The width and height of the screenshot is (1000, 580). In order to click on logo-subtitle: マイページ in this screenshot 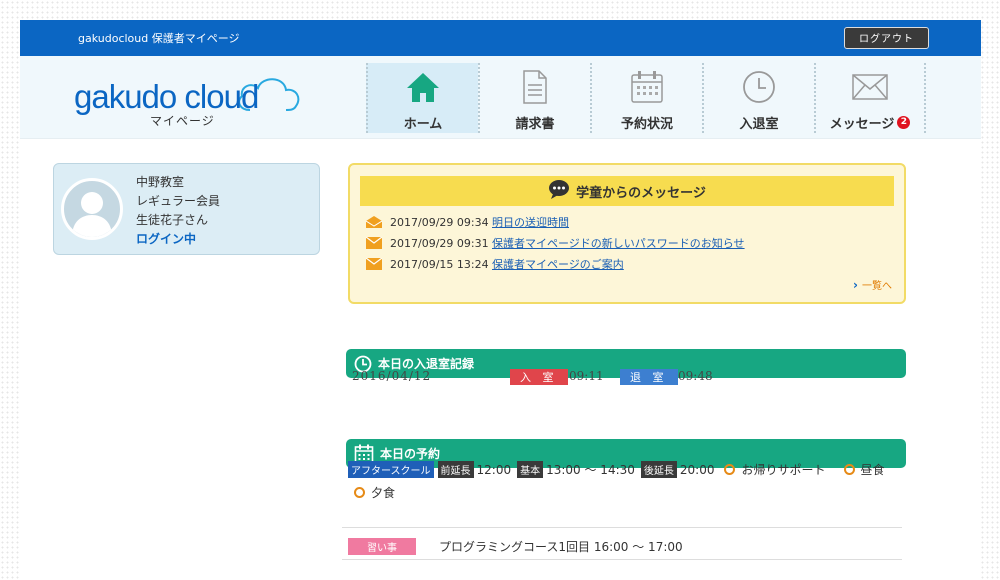, I will do `click(182, 121)`.